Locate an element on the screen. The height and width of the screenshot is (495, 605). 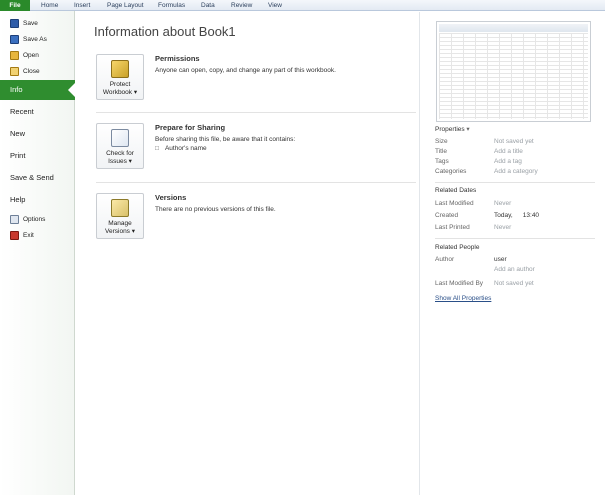
close-label: Close is located at coordinates (31, 71).